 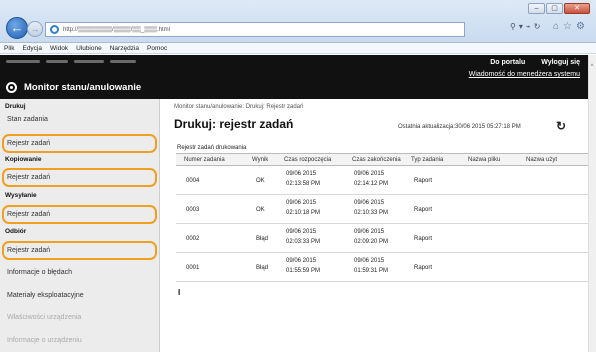 What do you see at coordinates (427, 160) in the screenshot?
I see `column-header-job-type: Typ zadania` at bounding box center [427, 160].